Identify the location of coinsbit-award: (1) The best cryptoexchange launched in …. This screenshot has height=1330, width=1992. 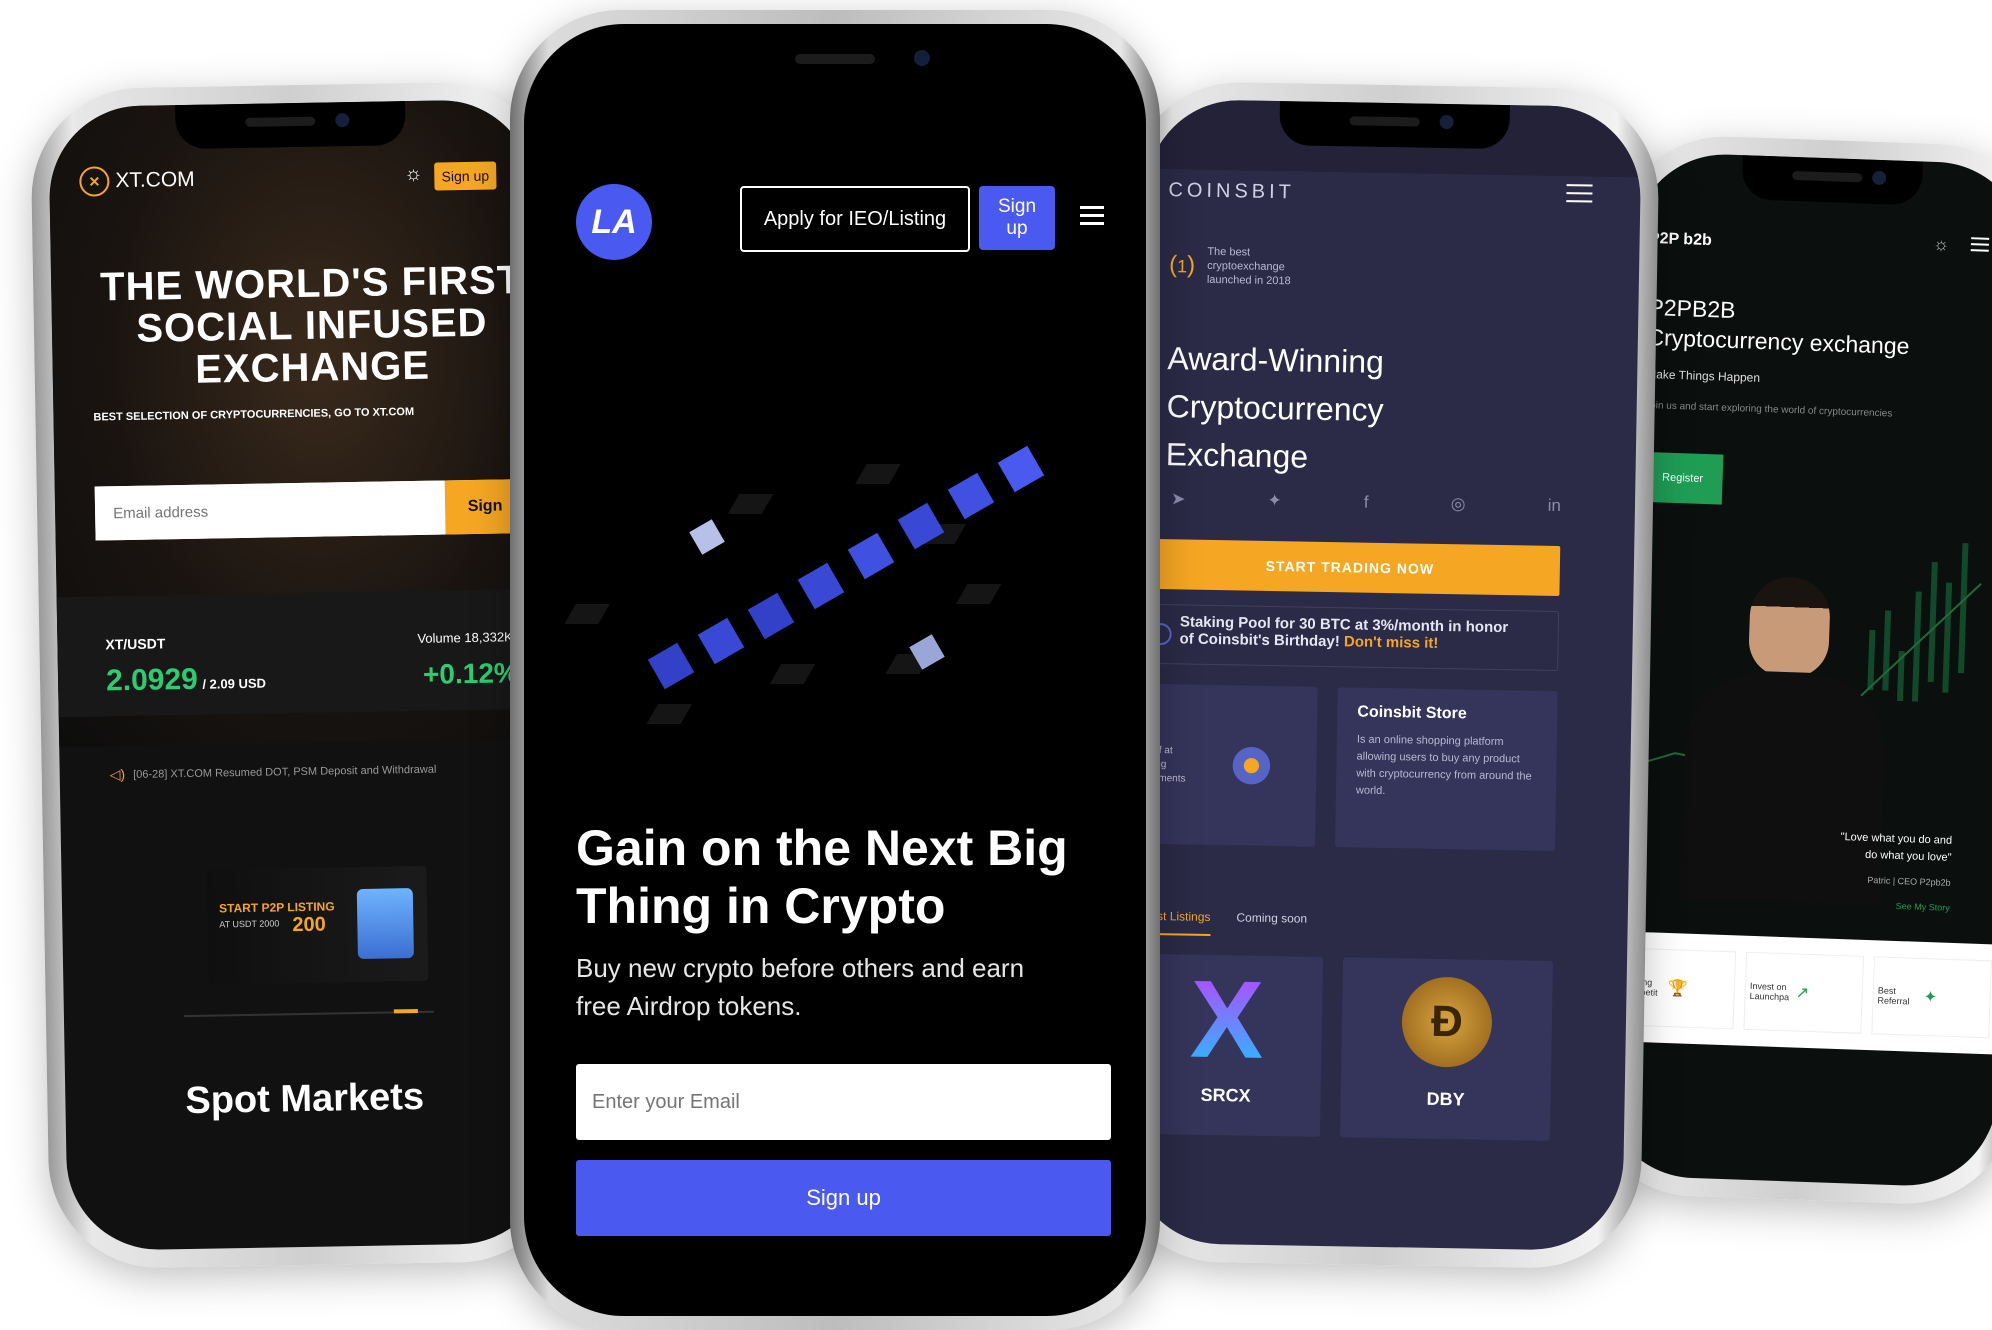
(1243, 266).